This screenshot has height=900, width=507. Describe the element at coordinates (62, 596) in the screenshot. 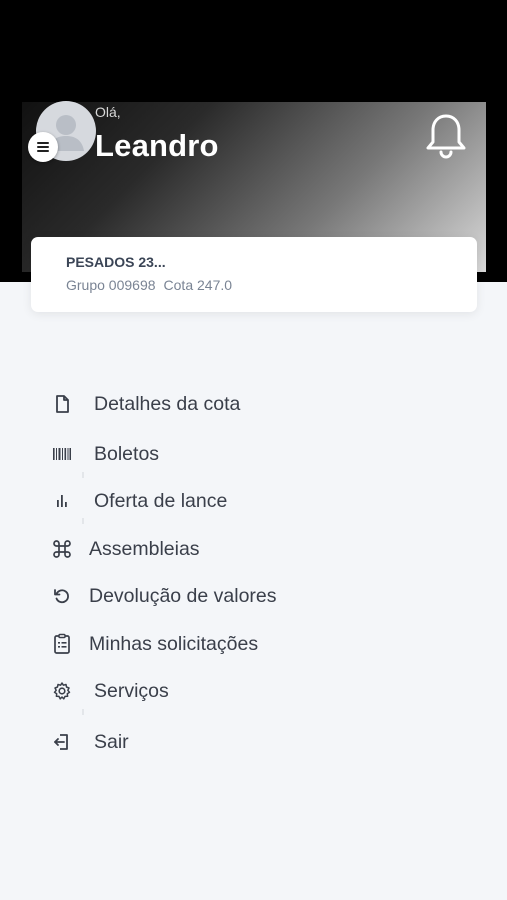

I see `refresh-icon` at that location.